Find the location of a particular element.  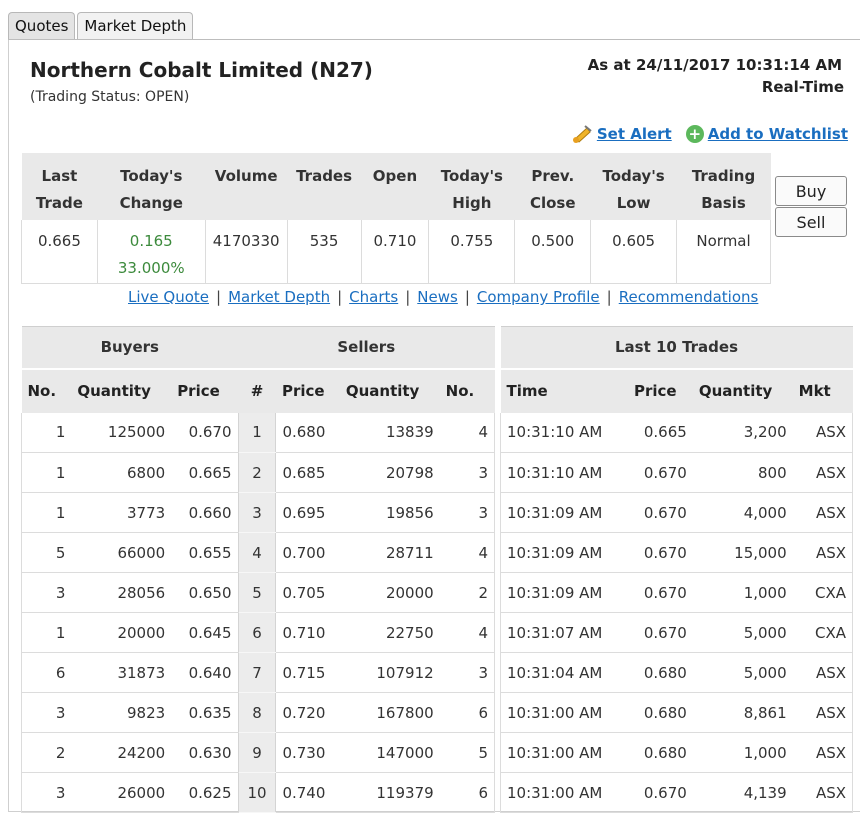

trade-quantity: 3,200 is located at coordinates (742, 432).